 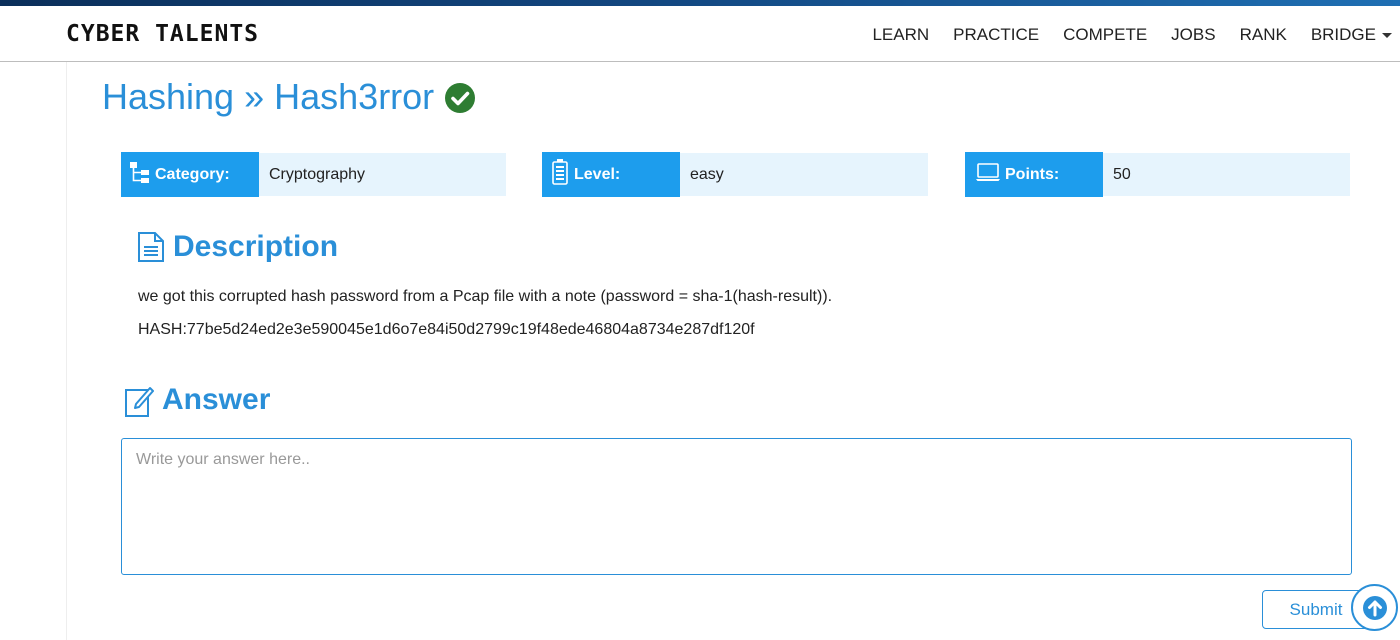 I want to click on points-label: Points:, so click(x=1032, y=174).